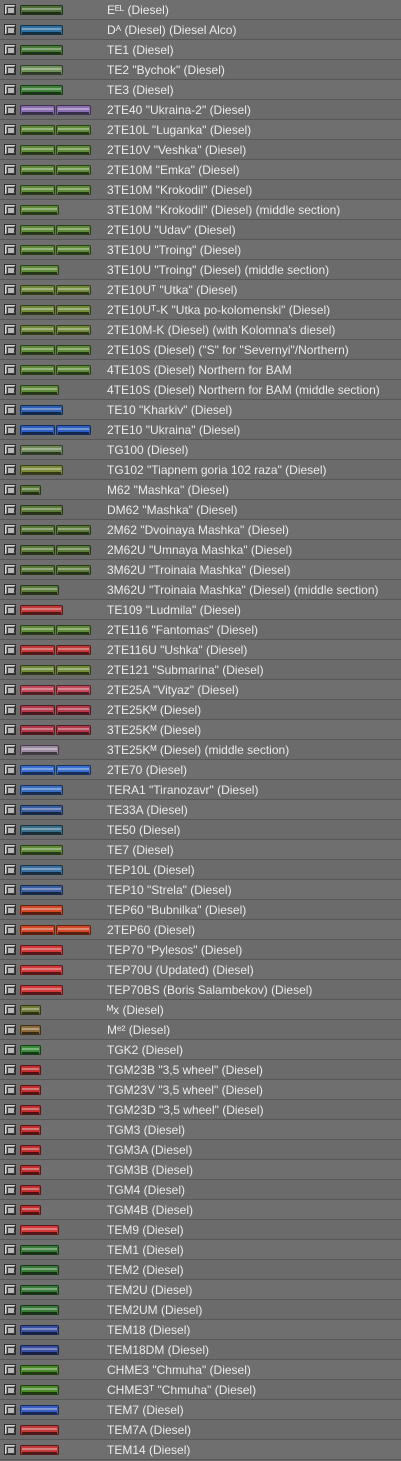  I want to click on list-item: 2TE121 "Submarina" (Diesel), so click(200, 670).